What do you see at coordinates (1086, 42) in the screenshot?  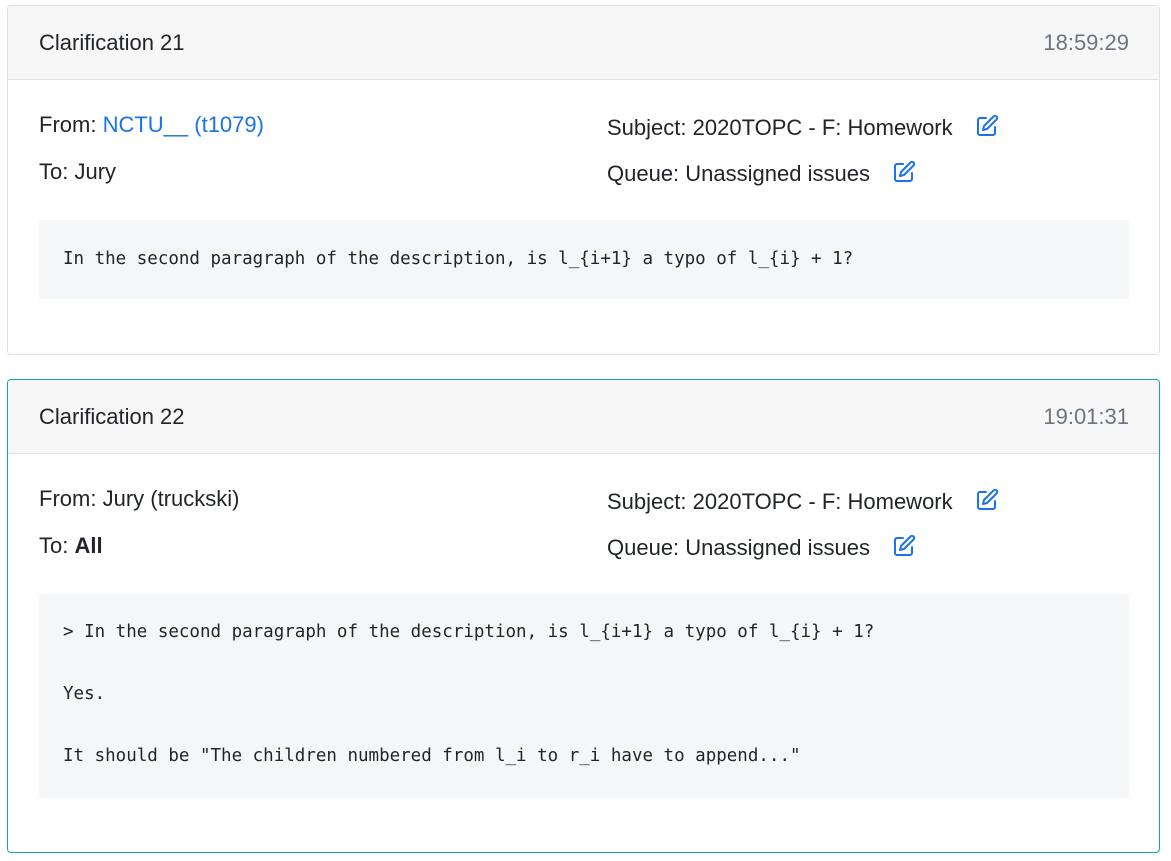 I see `clarification-time: 18:59:29` at bounding box center [1086, 42].